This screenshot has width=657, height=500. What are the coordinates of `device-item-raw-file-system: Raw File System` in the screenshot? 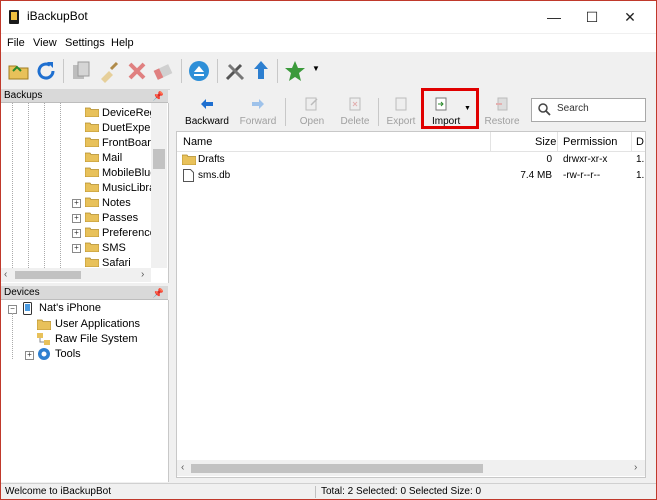 It's located at (96, 339).